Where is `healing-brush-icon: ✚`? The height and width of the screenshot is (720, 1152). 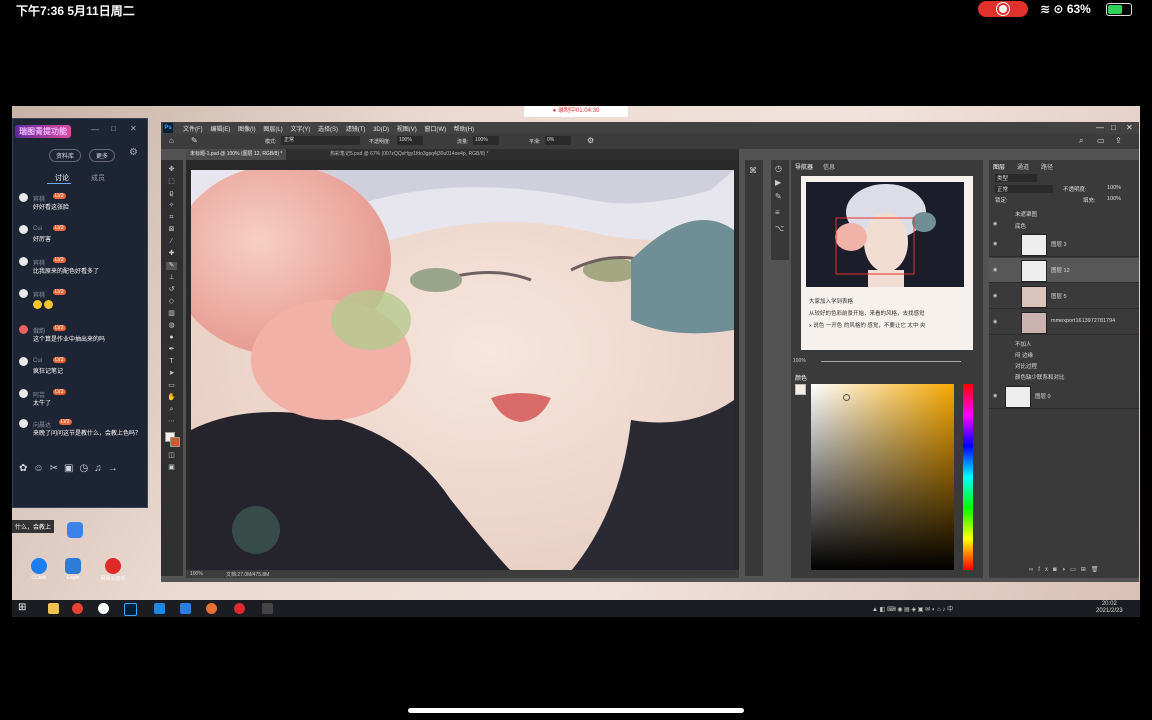
healing-brush-icon: ✚ is located at coordinates (171, 254).